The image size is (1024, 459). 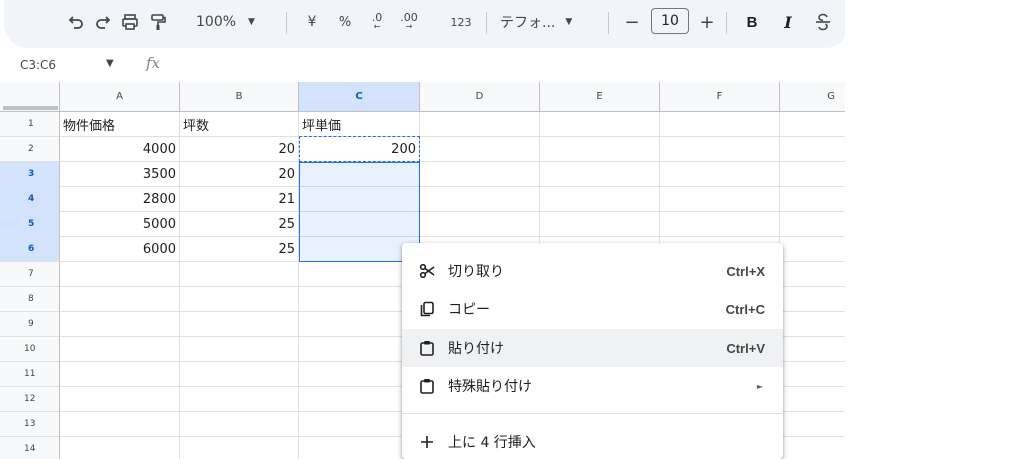 What do you see at coordinates (720, 97) in the screenshot?
I see `column-header-f: F` at bounding box center [720, 97].